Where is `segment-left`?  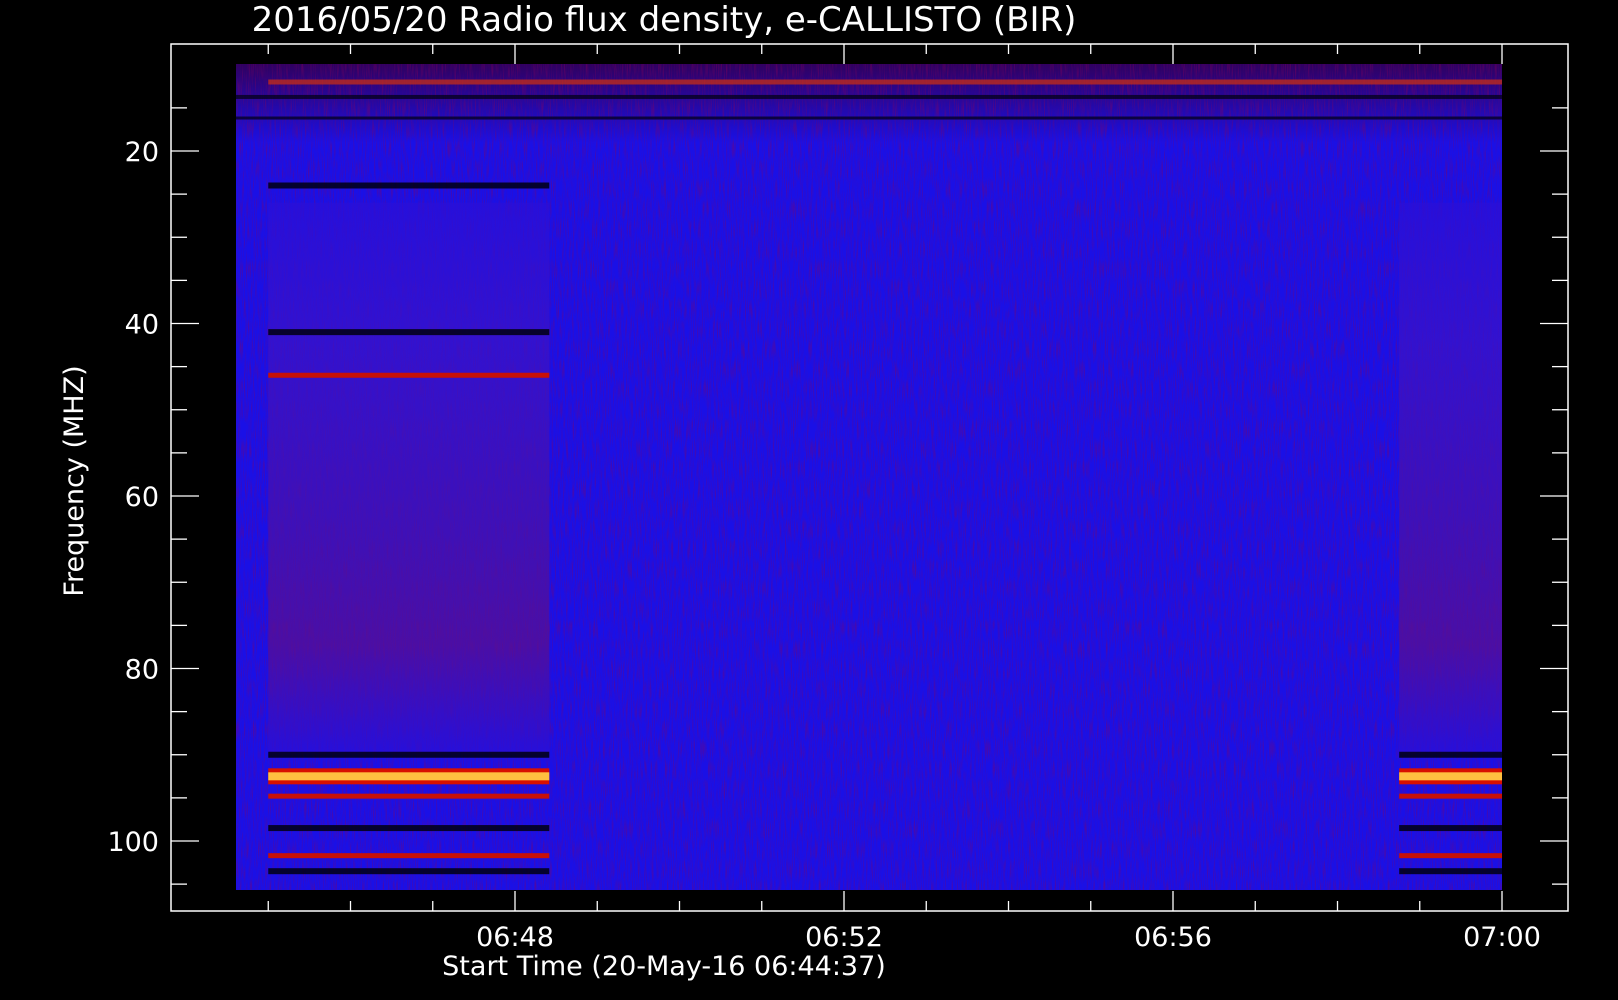
segment-left is located at coordinates (409, 478).